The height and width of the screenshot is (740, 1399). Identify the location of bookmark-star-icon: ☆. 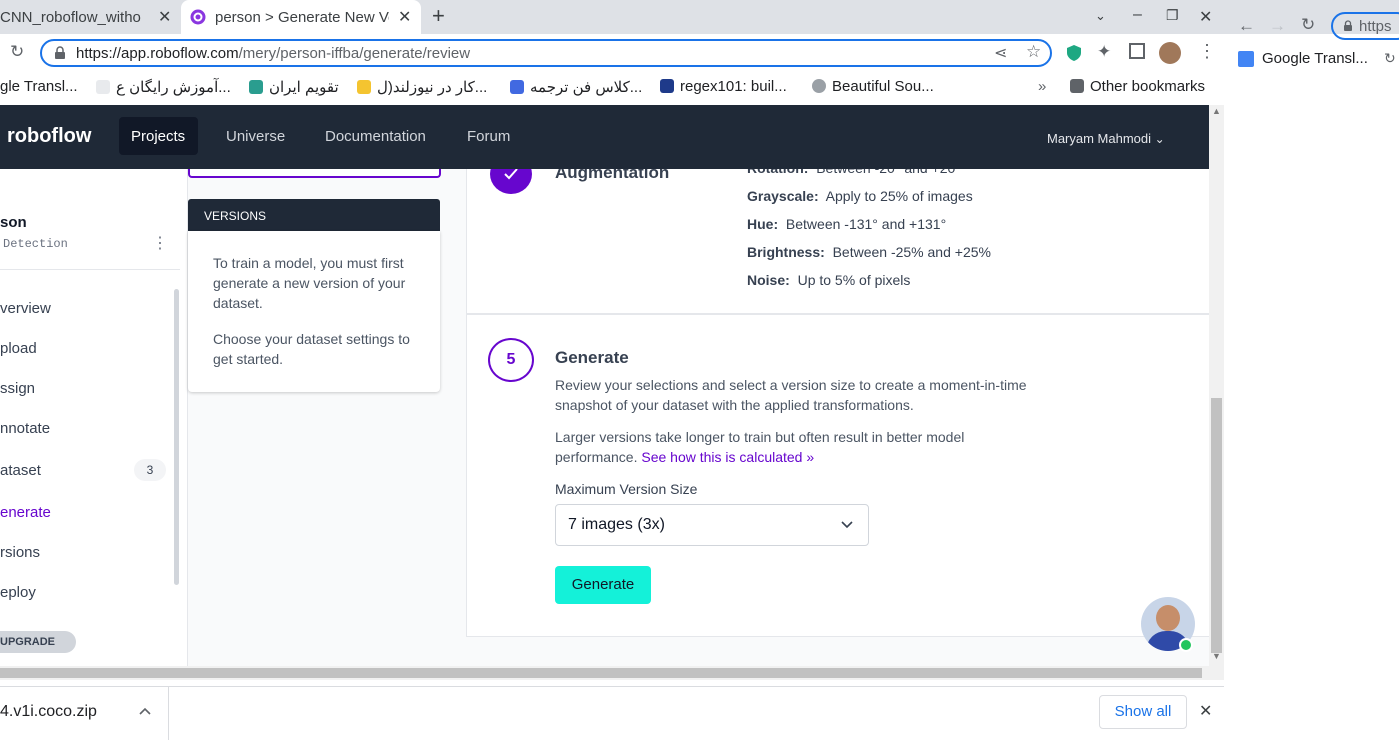
(1033, 52).